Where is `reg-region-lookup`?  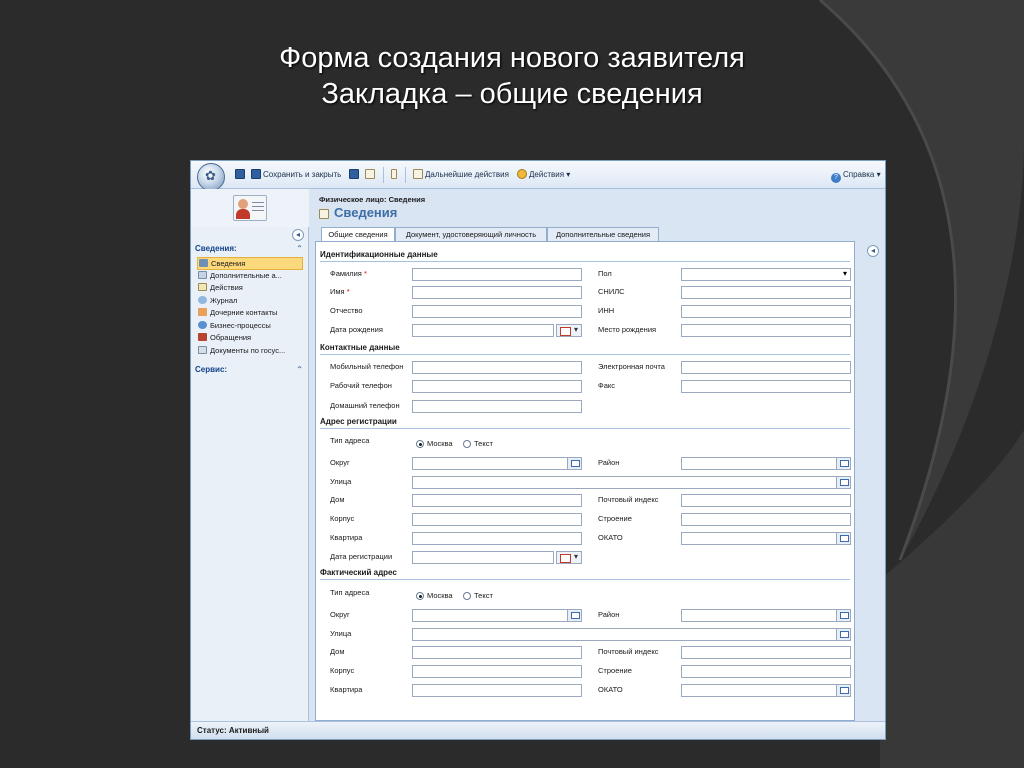
reg-region-lookup is located at coordinates (766, 463).